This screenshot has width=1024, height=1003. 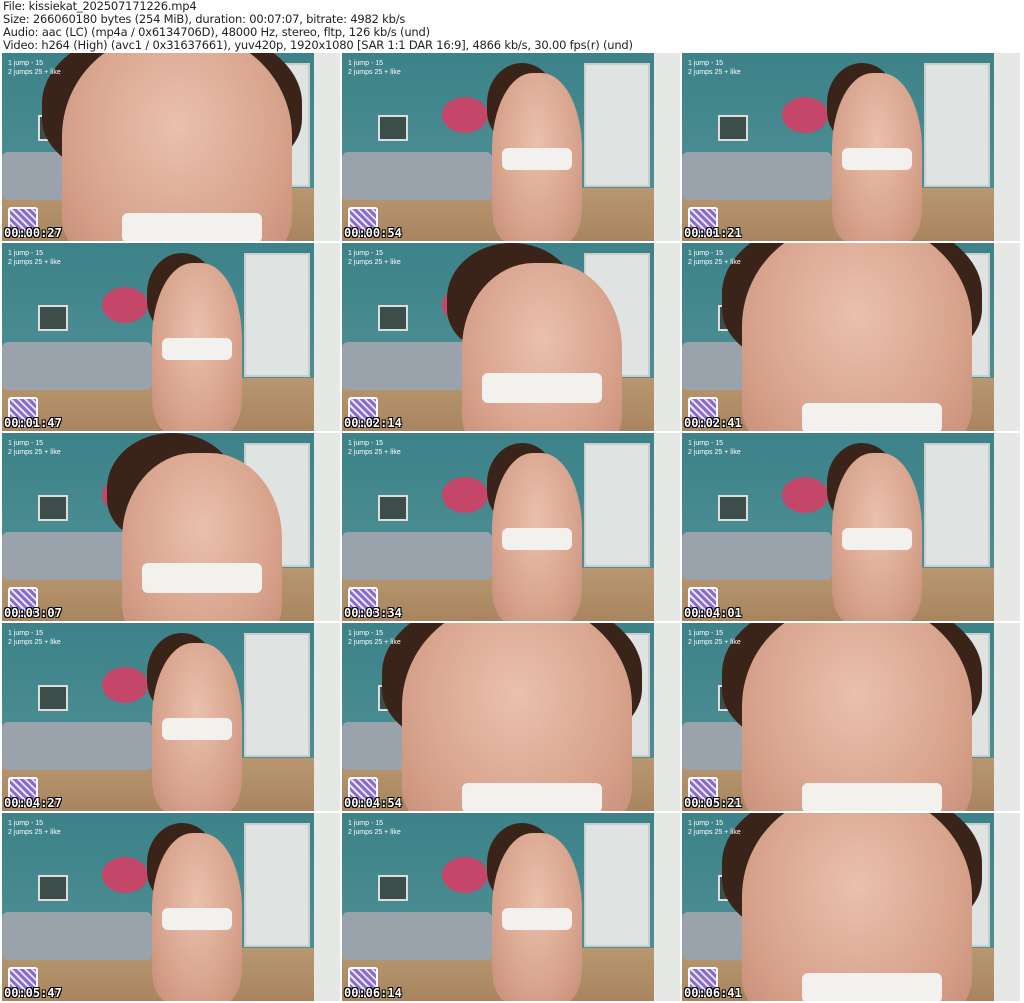 I want to click on video-thumbnail: 1 jump - 15 2 jumps 25 + like 00:03:34, so click(x=511, y=527).